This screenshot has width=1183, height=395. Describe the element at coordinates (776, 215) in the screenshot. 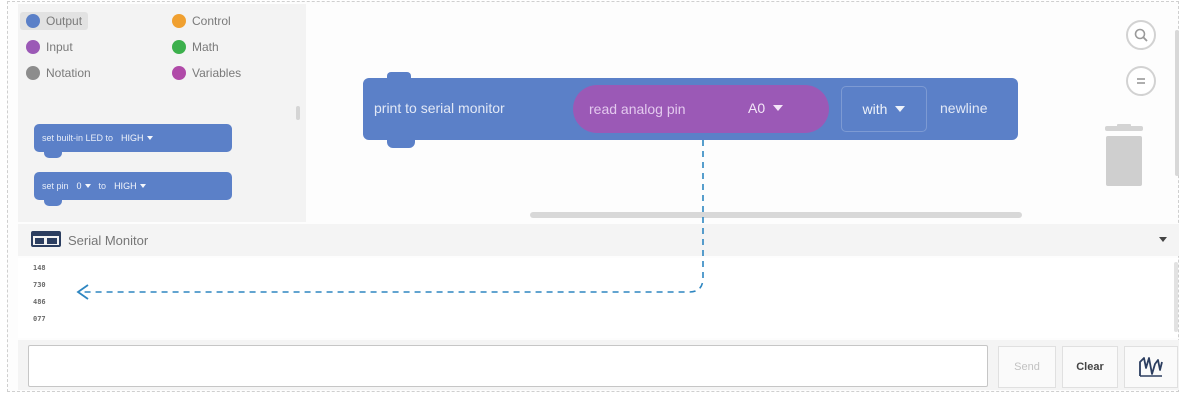

I see `workspace-horizontal-scrollbar` at that location.